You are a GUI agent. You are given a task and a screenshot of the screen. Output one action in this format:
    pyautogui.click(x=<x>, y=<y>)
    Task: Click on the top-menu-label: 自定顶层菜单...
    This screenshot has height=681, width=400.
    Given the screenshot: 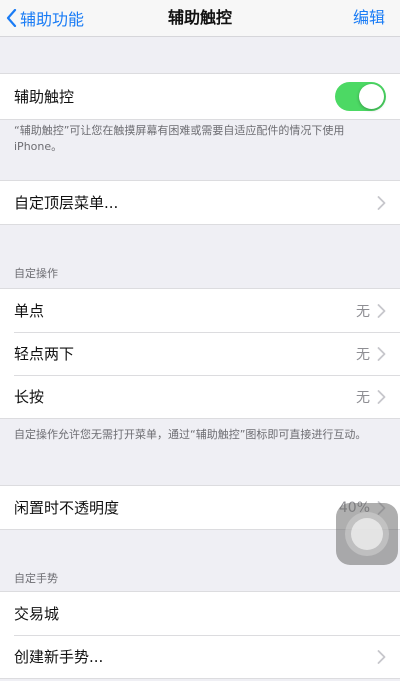 What is the action you would take?
    pyautogui.click(x=66, y=203)
    